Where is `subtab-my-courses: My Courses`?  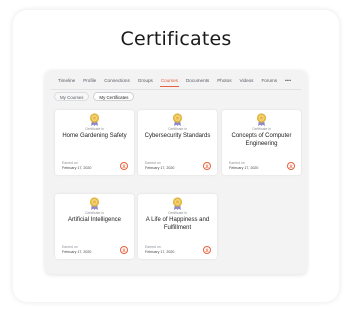 subtab-my-courses: My Courses is located at coordinates (72, 96).